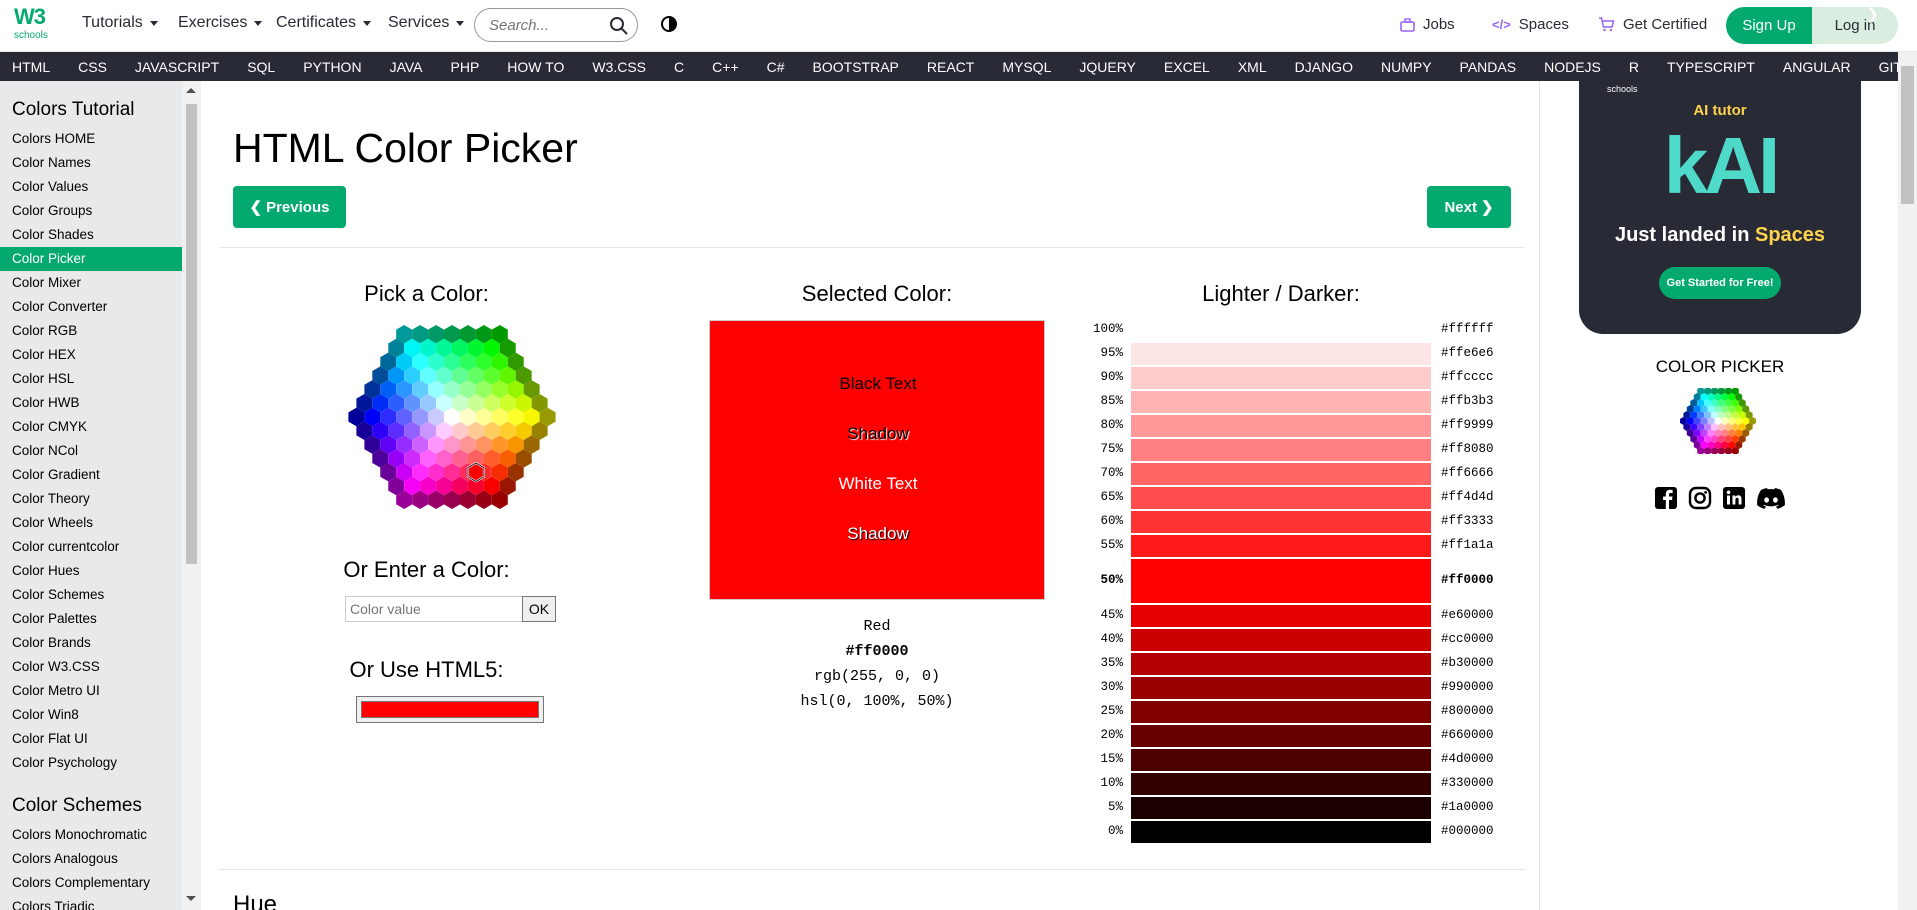 This screenshot has width=1917, height=910. What do you see at coordinates (1324, 67) in the screenshot?
I see `lang-link-django: DJANGO` at bounding box center [1324, 67].